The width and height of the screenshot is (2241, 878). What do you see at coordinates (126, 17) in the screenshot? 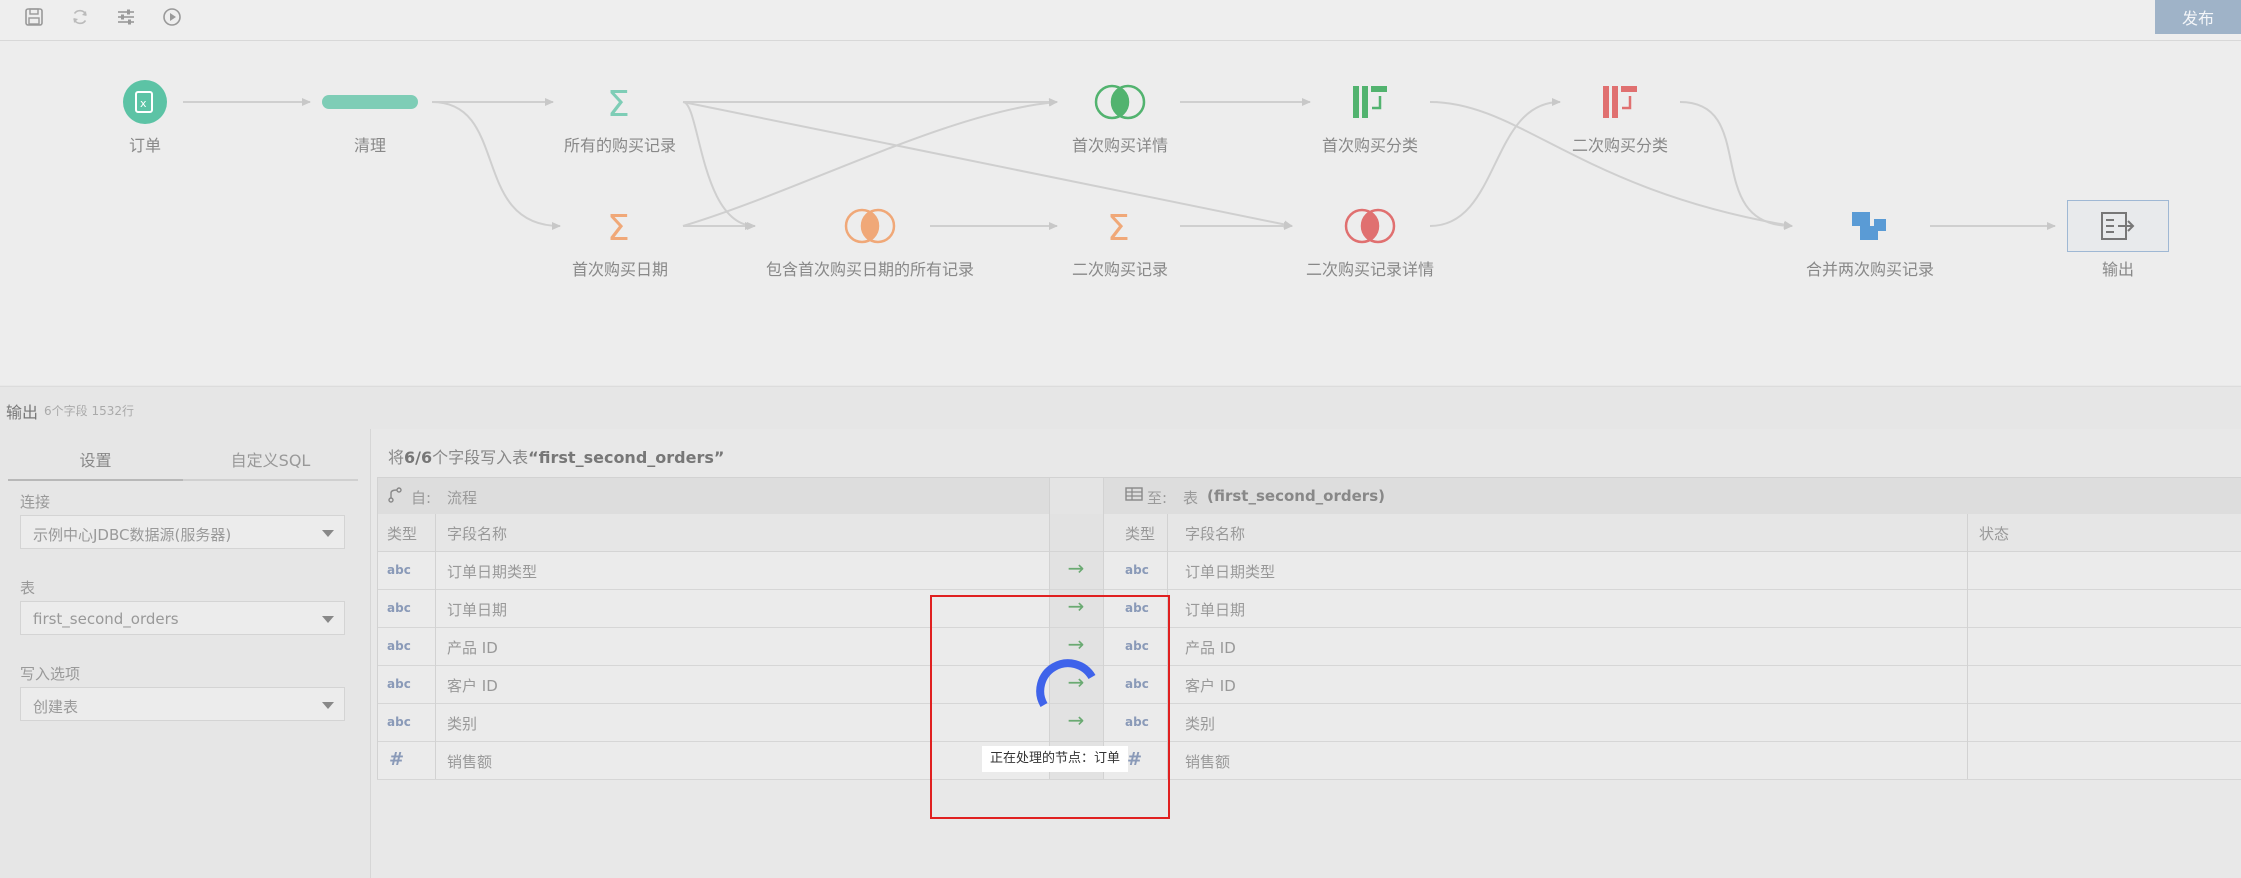
I see `settings-sliders-icon` at bounding box center [126, 17].